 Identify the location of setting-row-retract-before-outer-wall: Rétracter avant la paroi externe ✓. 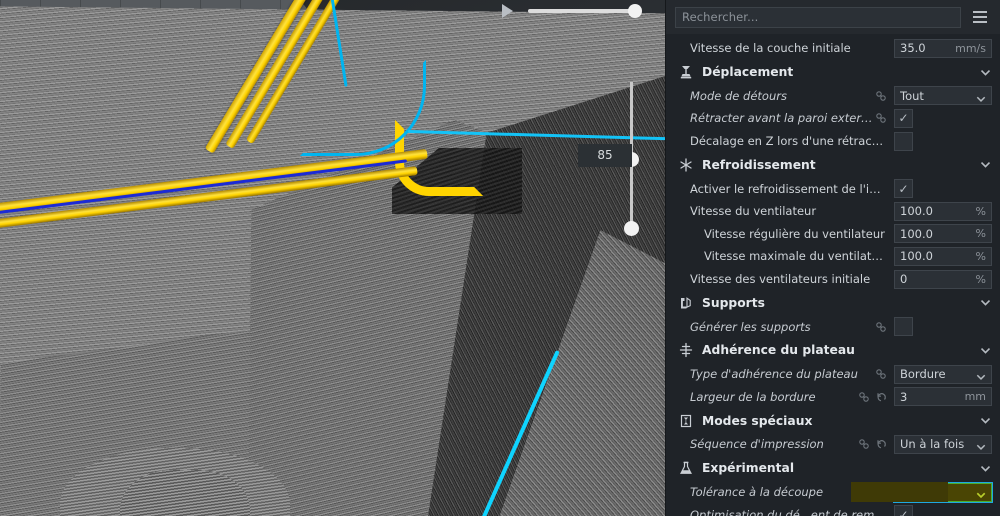
(833, 118).